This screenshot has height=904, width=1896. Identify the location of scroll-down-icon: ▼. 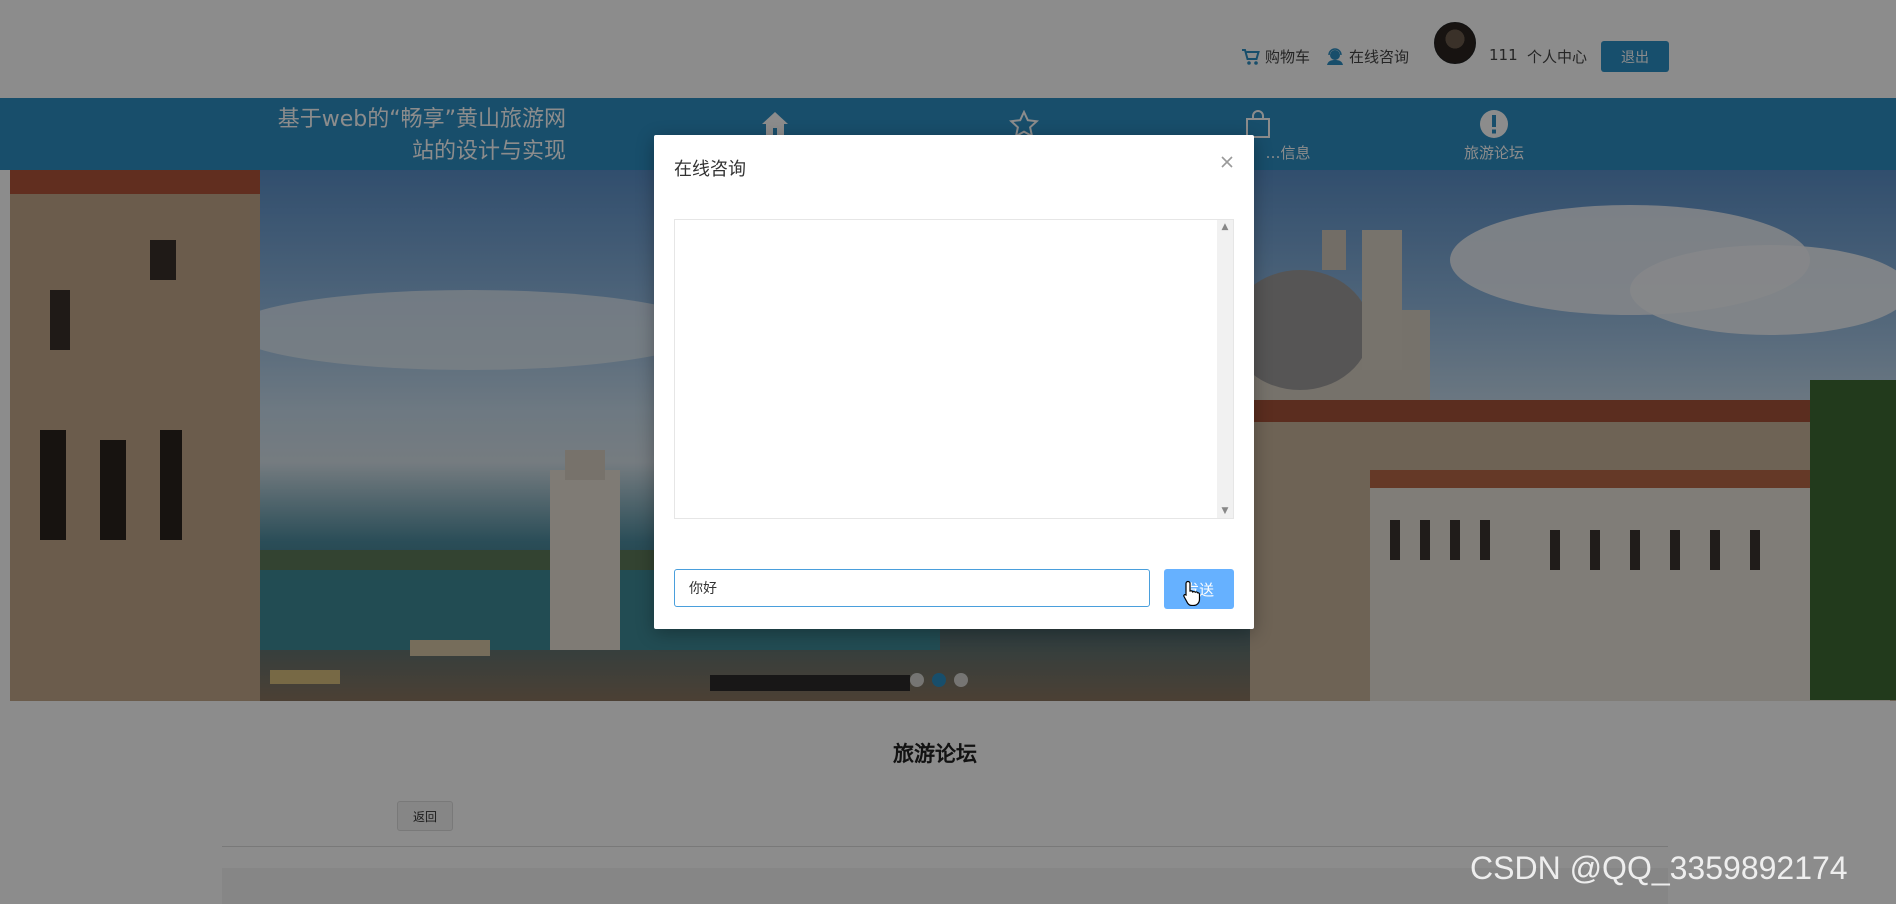
(1225, 511).